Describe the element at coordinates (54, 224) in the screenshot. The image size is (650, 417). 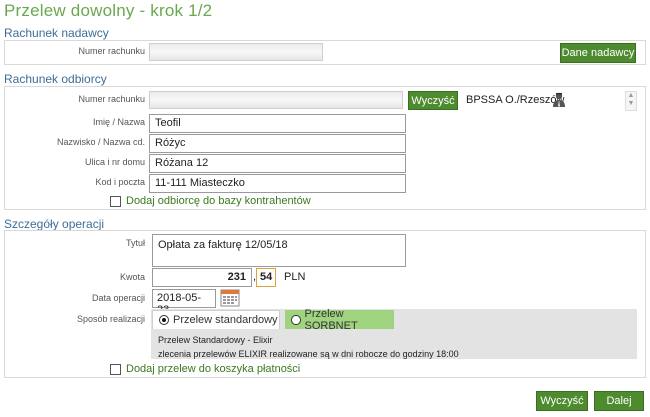
I see `details-section-title: Szczegóły operacji` at that location.